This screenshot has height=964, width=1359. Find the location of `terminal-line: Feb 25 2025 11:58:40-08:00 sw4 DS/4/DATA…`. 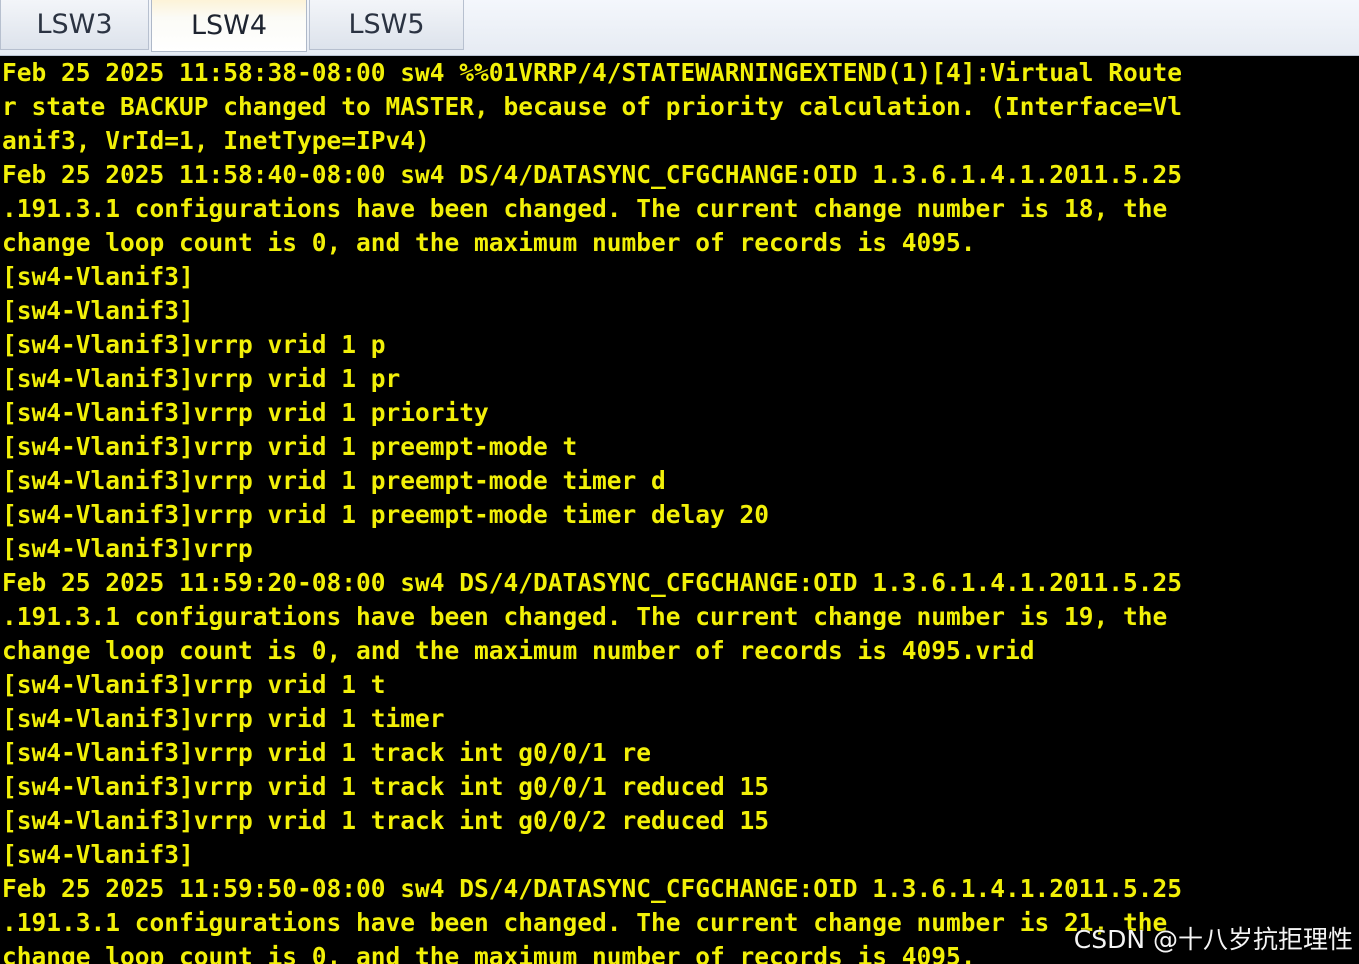

terminal-line: Feb 25 2025 11:58:40-08:00 sw4 DS/4/DATA… is located at coordinates (592, 174).